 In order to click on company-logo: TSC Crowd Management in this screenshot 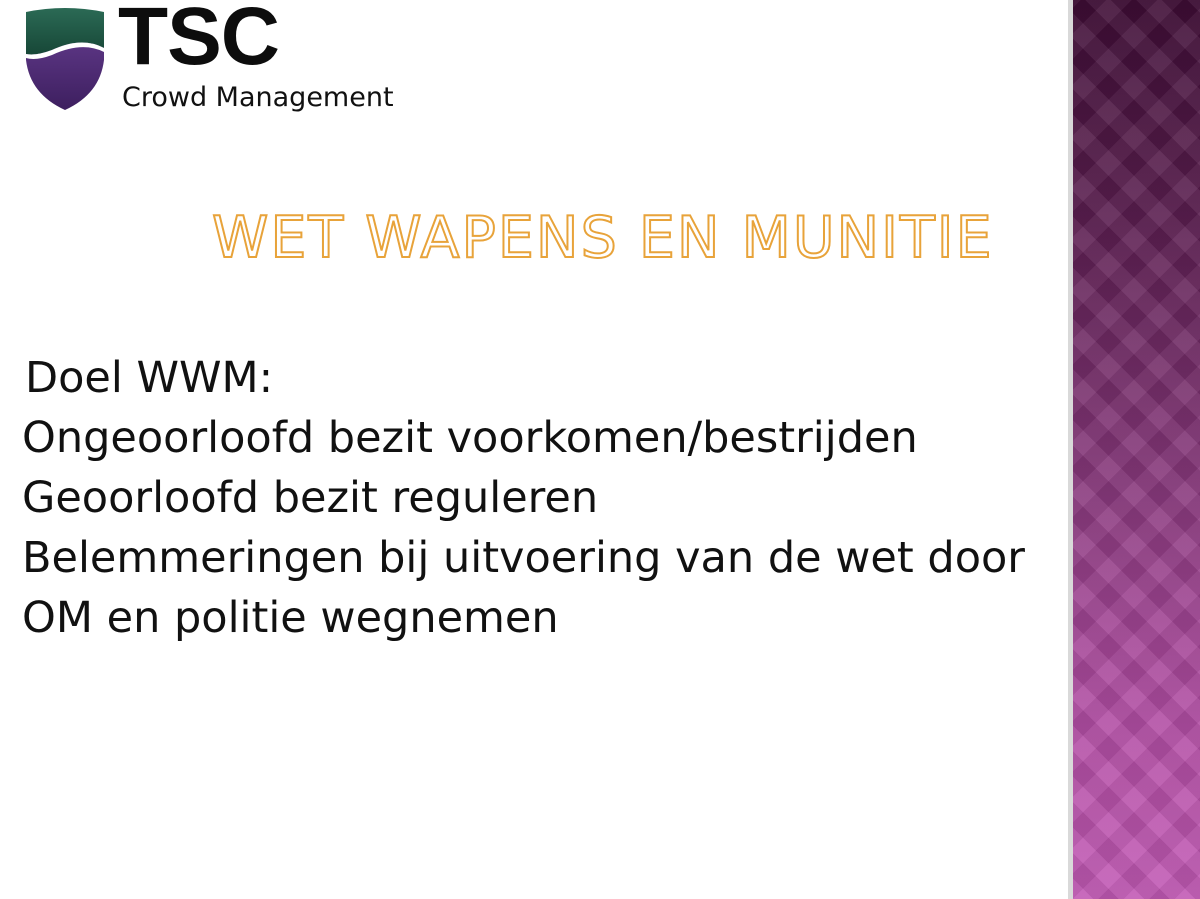, I will do `click(217, 60)`.